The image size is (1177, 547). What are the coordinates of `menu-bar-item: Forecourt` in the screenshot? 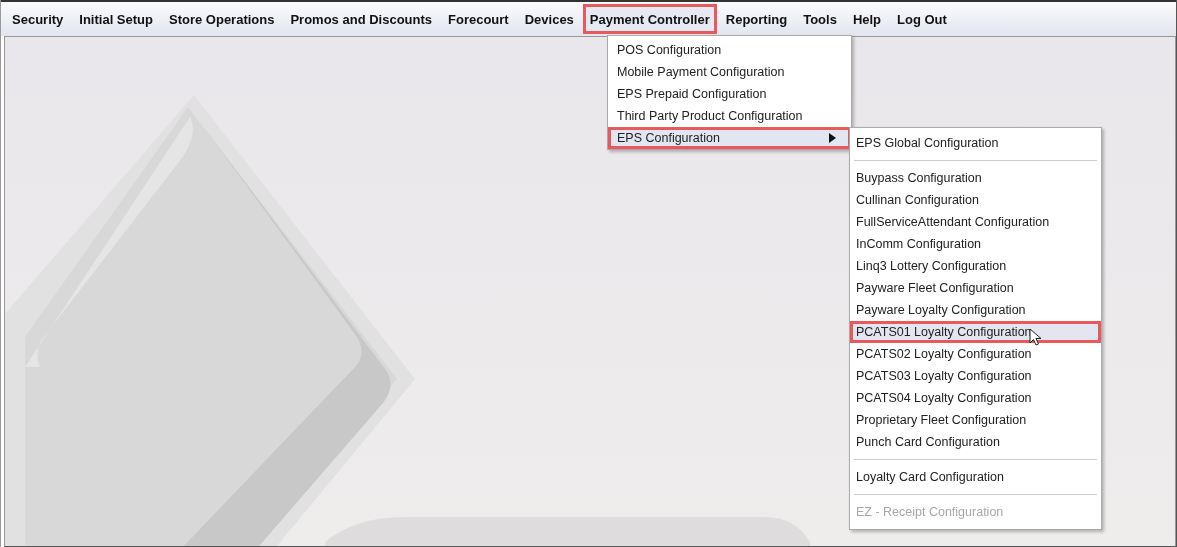 It's located at (478, 19).